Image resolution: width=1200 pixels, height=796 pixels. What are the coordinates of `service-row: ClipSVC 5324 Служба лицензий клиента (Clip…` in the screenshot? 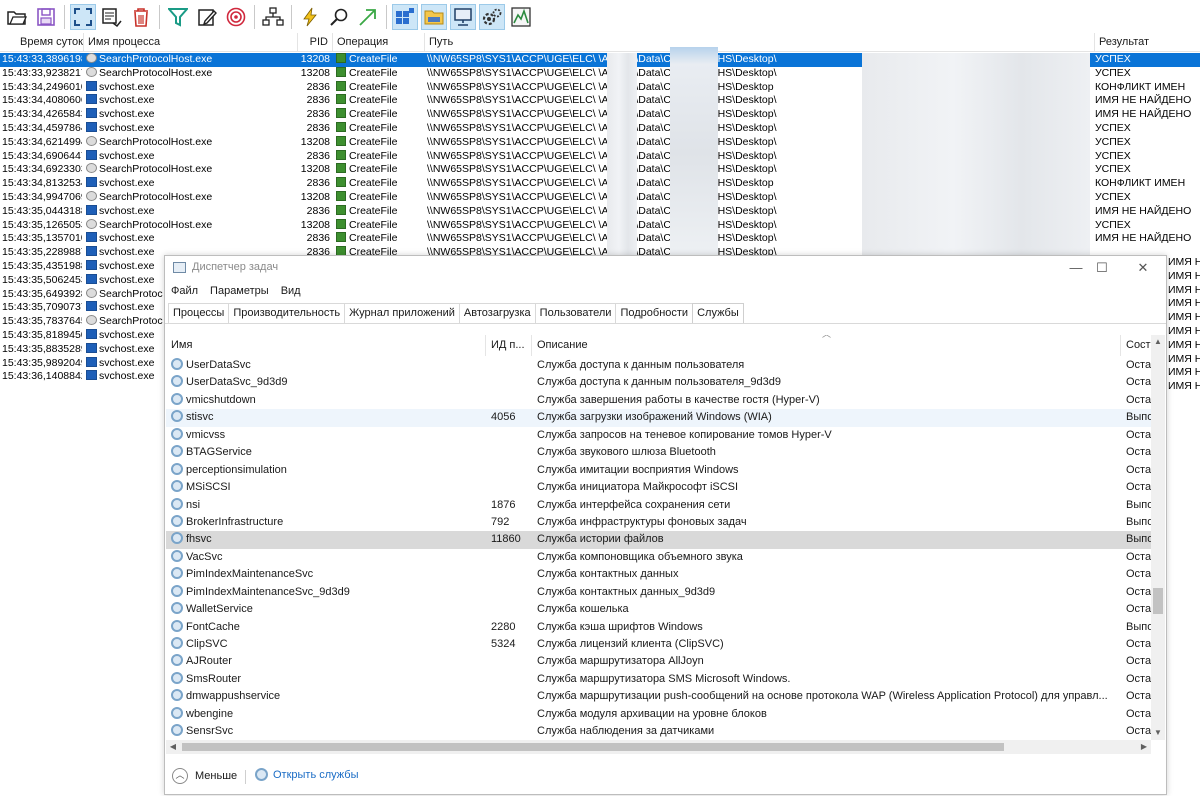 It's located at (658, 644).